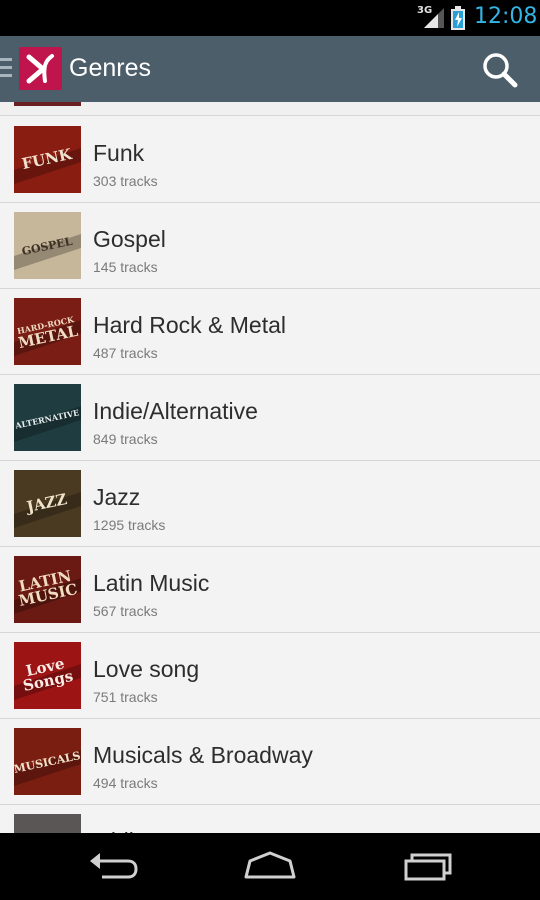 Image resolution: width=540 pixels, height=900 pixels. I want to click on action-bar: Genres, so click(270, 69).